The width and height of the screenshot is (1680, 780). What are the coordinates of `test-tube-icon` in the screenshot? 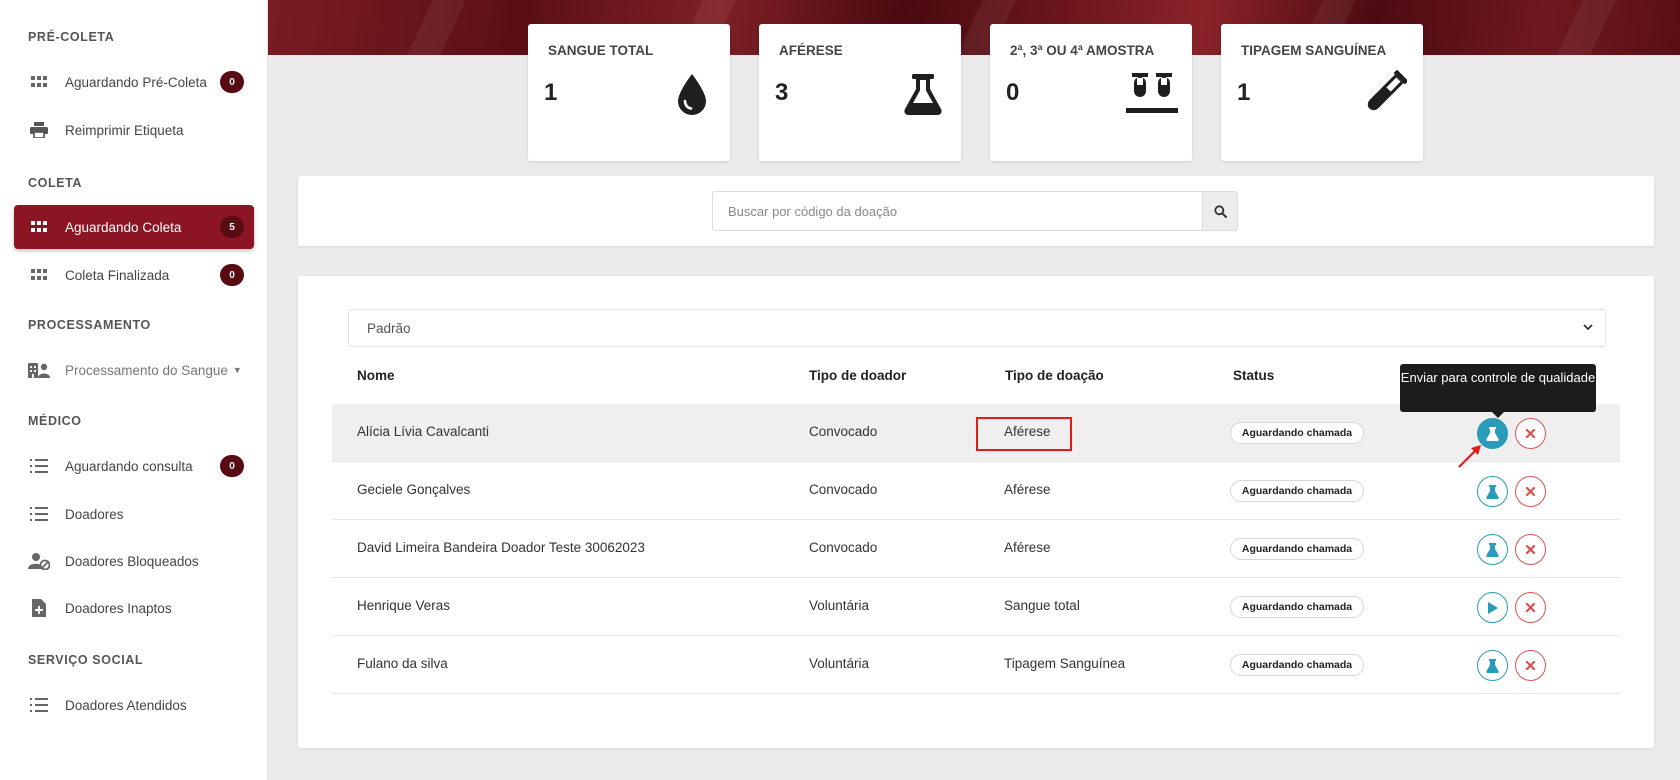 It's located at (1385, 93).